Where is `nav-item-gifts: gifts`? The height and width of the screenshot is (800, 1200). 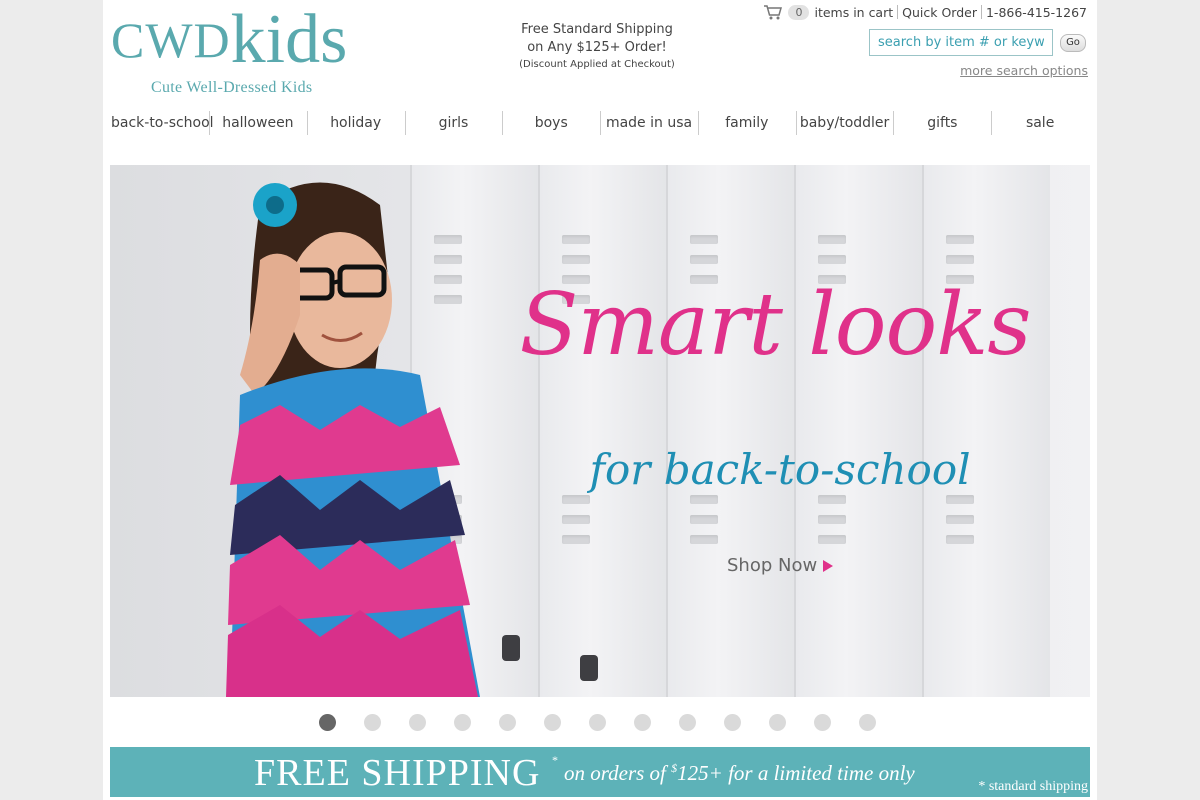
nav-item-gifts: gifts is located at coordinates (942, 123).